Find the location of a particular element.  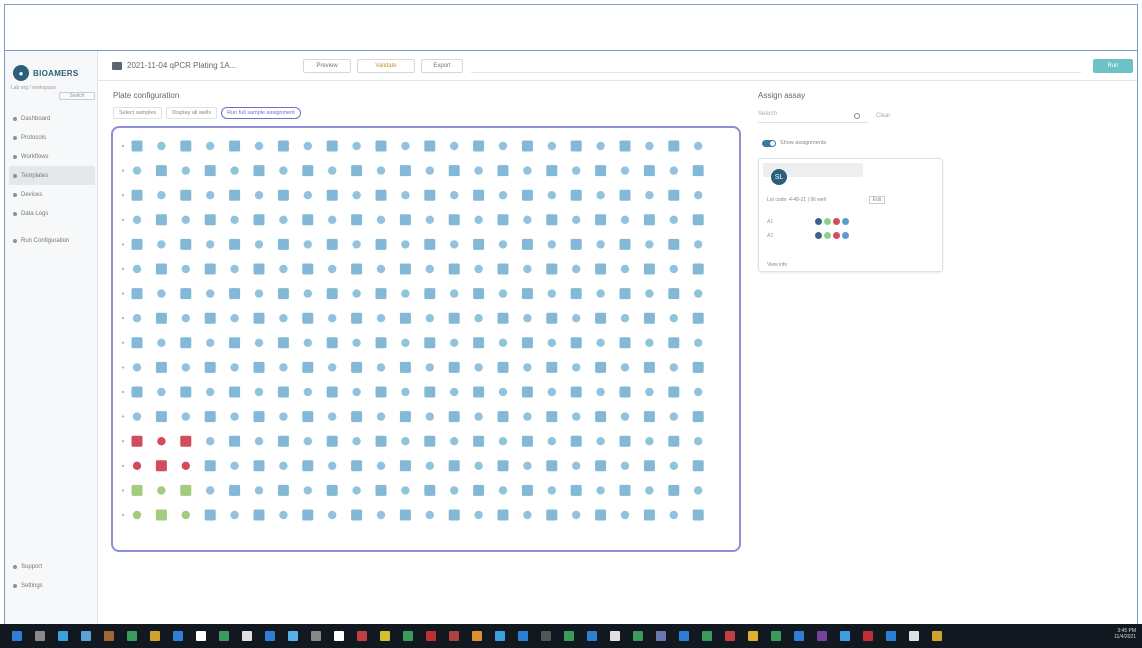

export-button: Export is located at coordinates (442, 65).